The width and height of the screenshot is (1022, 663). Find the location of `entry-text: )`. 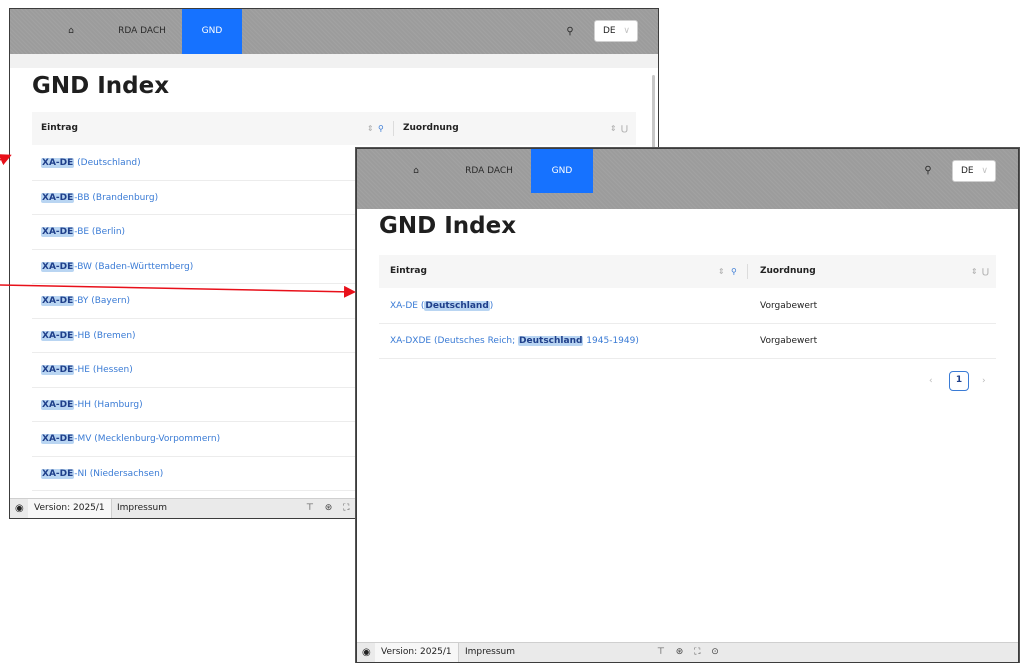

entry-text: ) is located at coordinates (491, 306).